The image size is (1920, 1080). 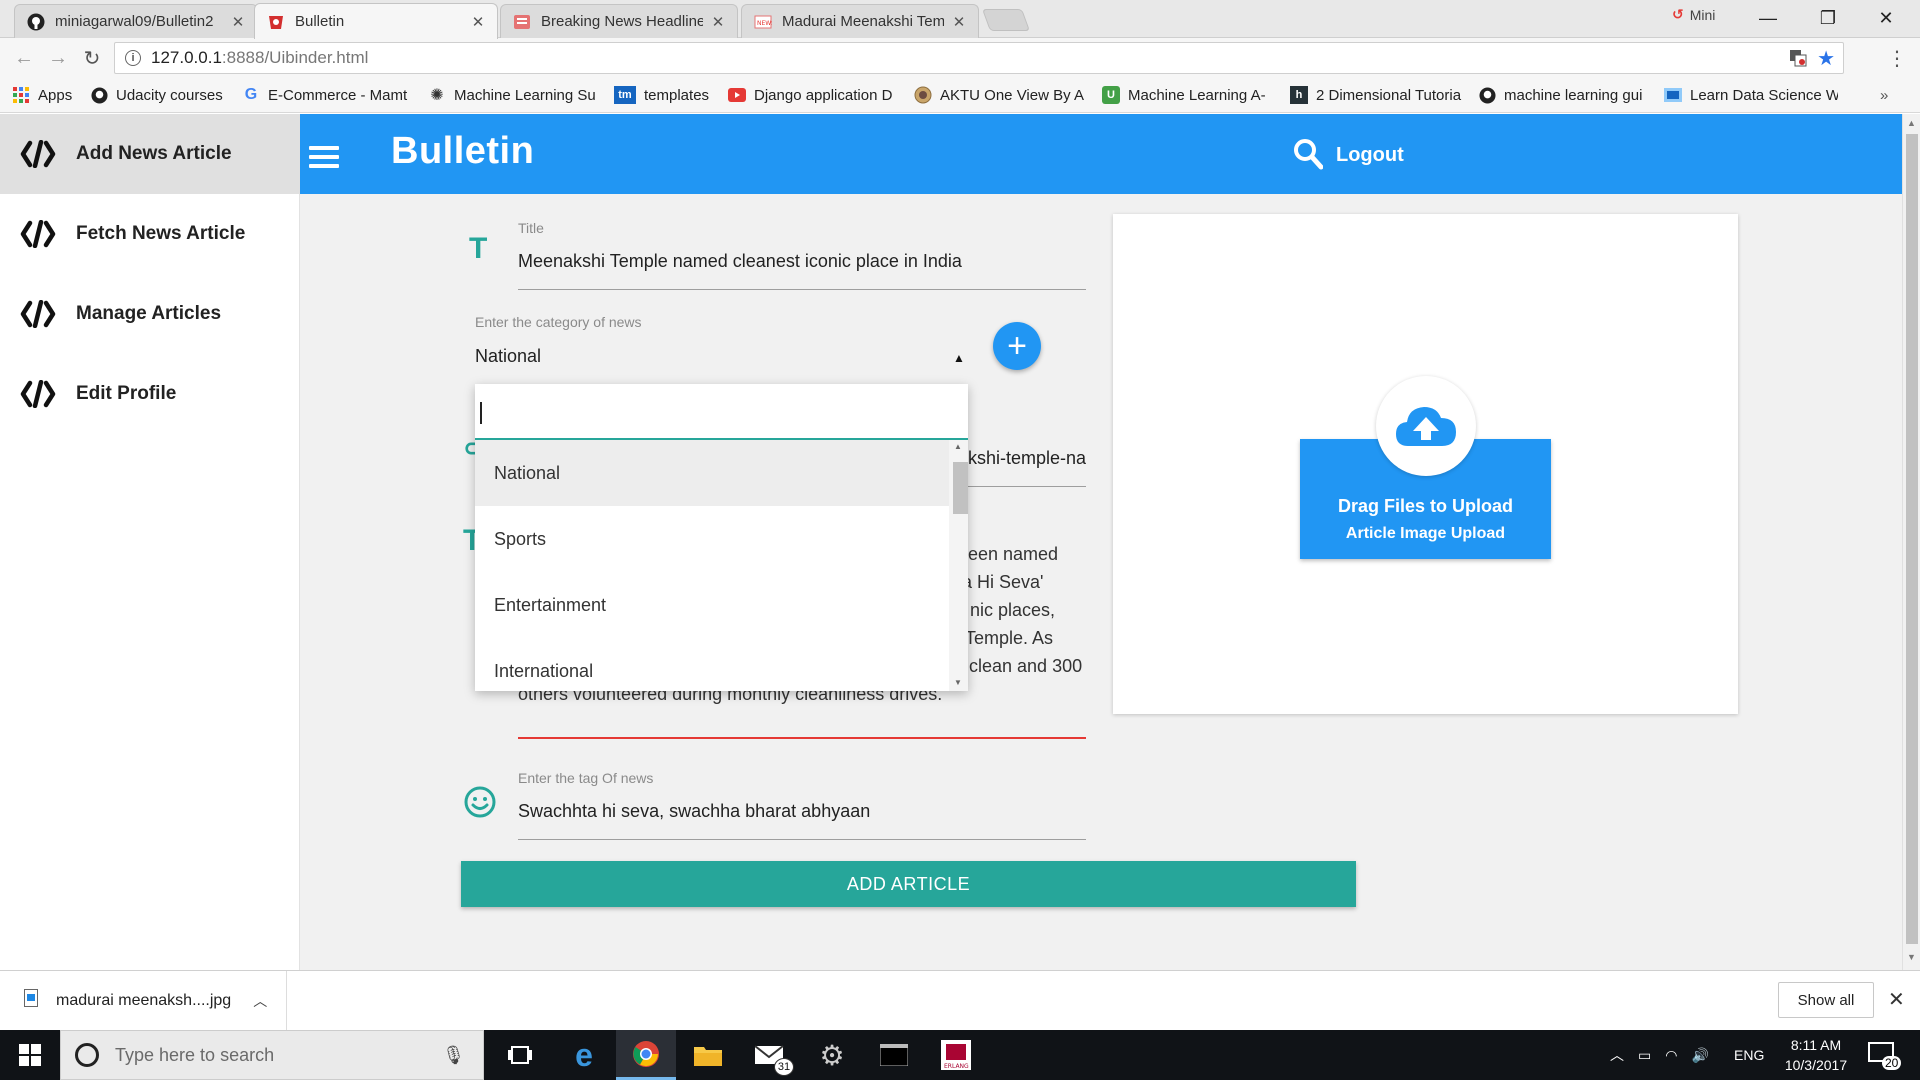 What do you see at coordinates (154, 153) in the screenshot?
I see `sidebar-item-label: Add News Article` at bounding box center [154, 153].